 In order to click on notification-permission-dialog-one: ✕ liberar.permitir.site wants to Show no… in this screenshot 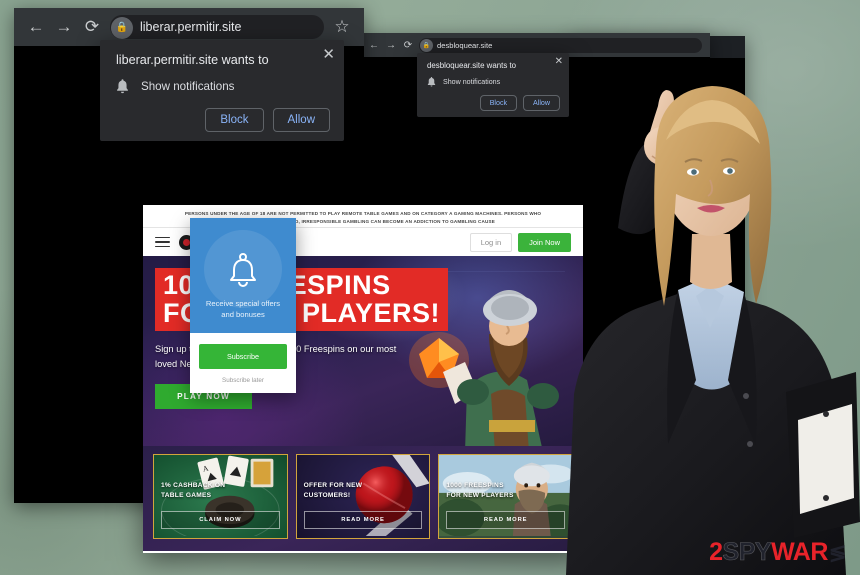, I will do `click(222, 90)`.